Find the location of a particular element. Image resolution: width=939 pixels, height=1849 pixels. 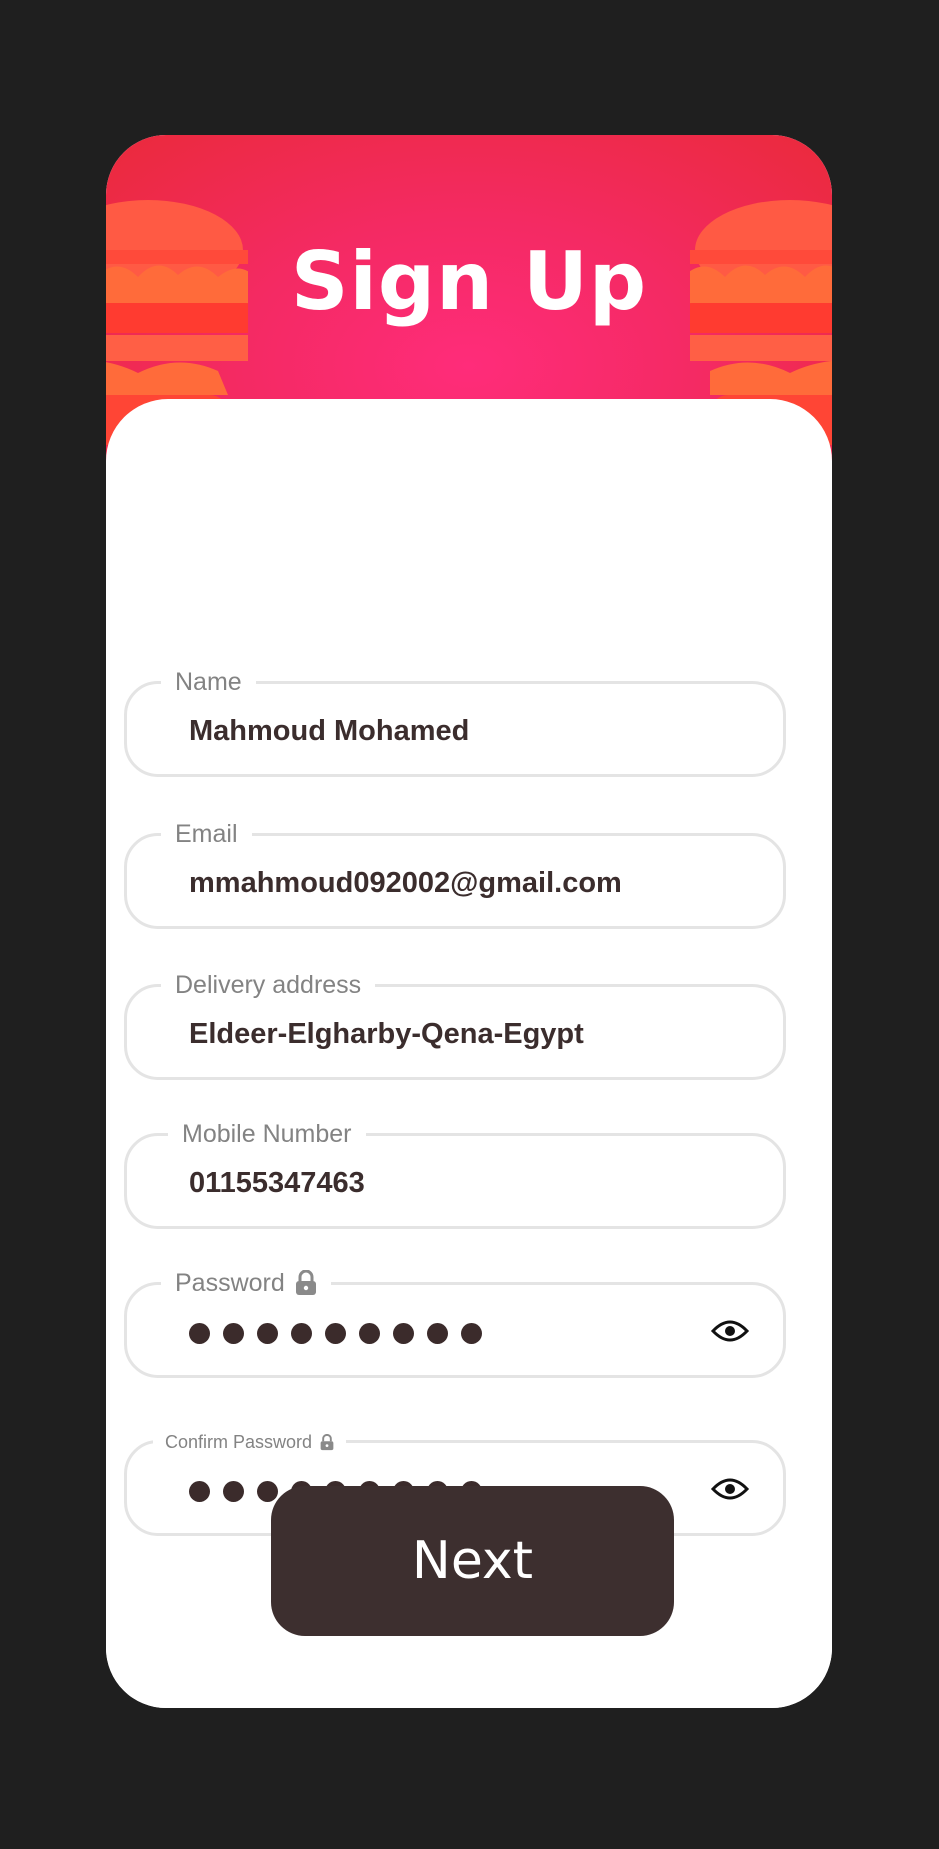

mobile-number-label: Mobile Number is located at coordinates (267, 1134).